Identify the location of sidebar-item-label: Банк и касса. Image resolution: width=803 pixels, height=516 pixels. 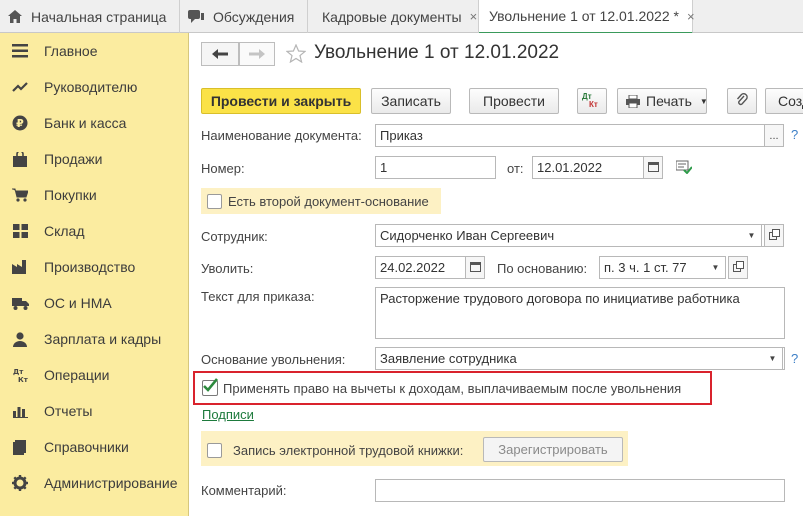
(85, 123).